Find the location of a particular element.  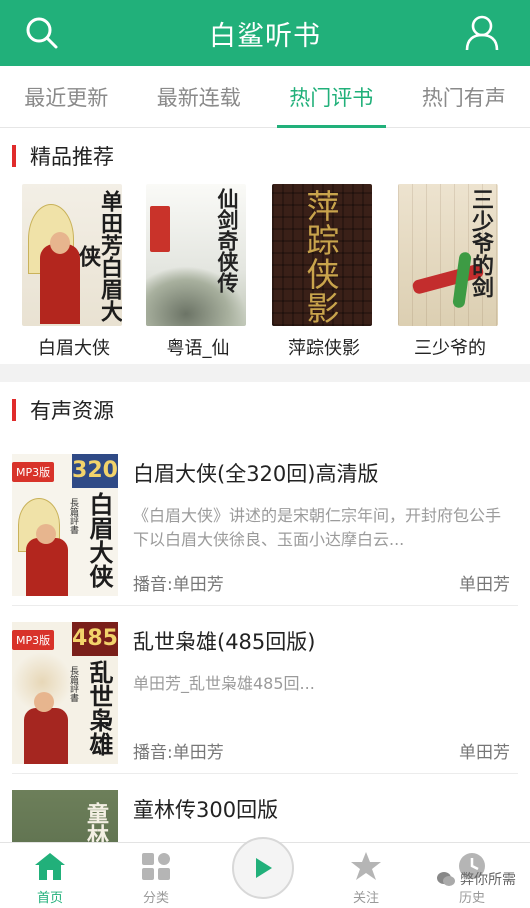

cover-title: 白眉大侠 is located at coordinates (99, 540).